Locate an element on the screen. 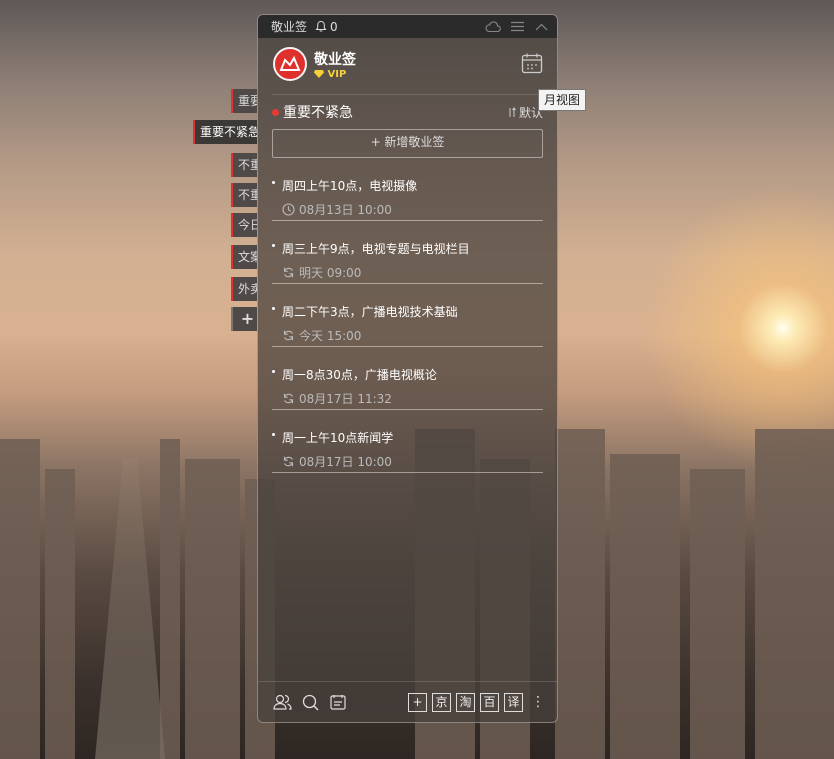 This screenshot has width=834, height=759. group-title: 重要不紧急 is located at coordinates (318, 113).